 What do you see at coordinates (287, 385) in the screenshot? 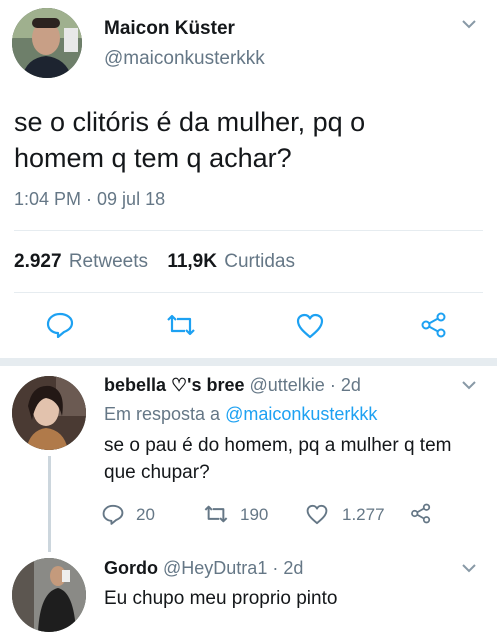
I see `reply1-author-handle: @uttelkie` at bounding box center [287, 385].